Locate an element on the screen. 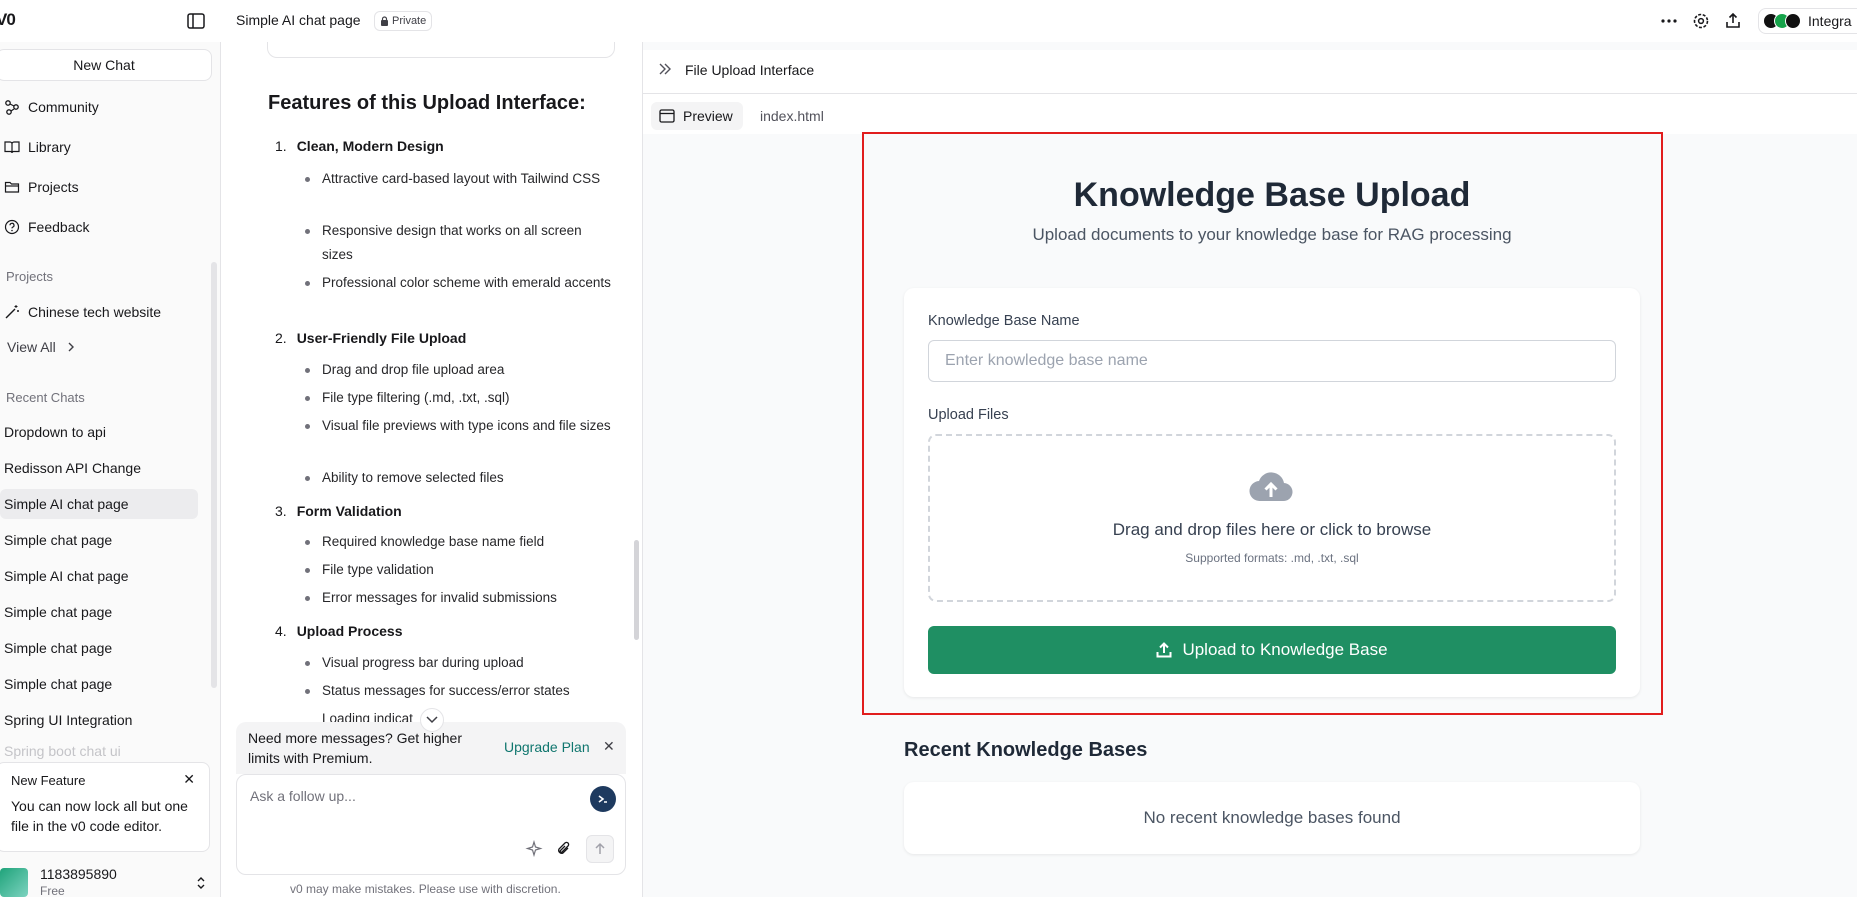 Image resolution: width=1857 pixels, height=897 pixels. feature-bullet: Visual progress bar during upload is located at coordinates (458, 663).